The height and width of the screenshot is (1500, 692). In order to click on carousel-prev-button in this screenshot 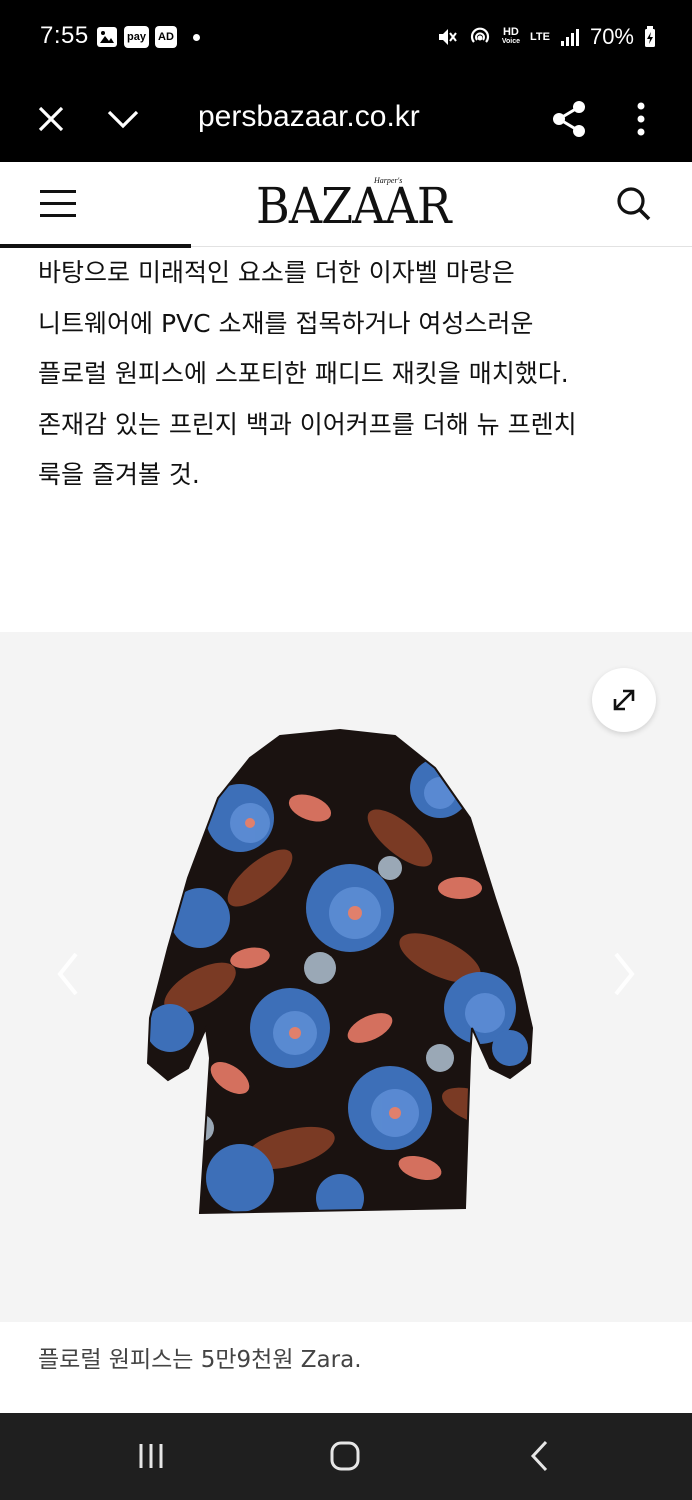, I will do `click(68, 974)`.